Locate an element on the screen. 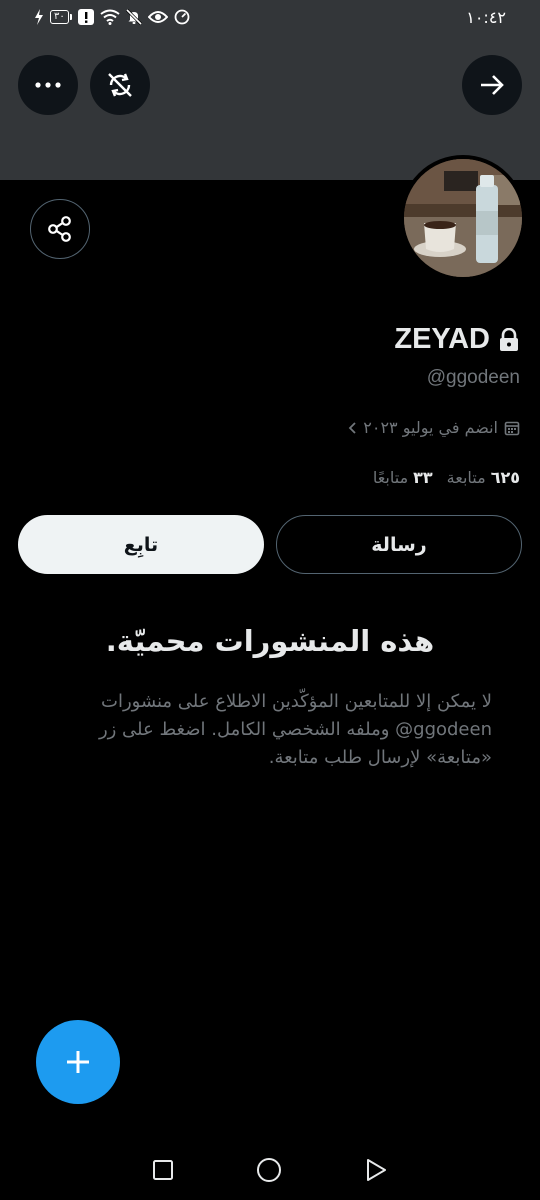 The height and width of the screenshot is (1200, 540). status-bar: ٣٠ ١٠:٤٢ is located at coordinates (270, 17).